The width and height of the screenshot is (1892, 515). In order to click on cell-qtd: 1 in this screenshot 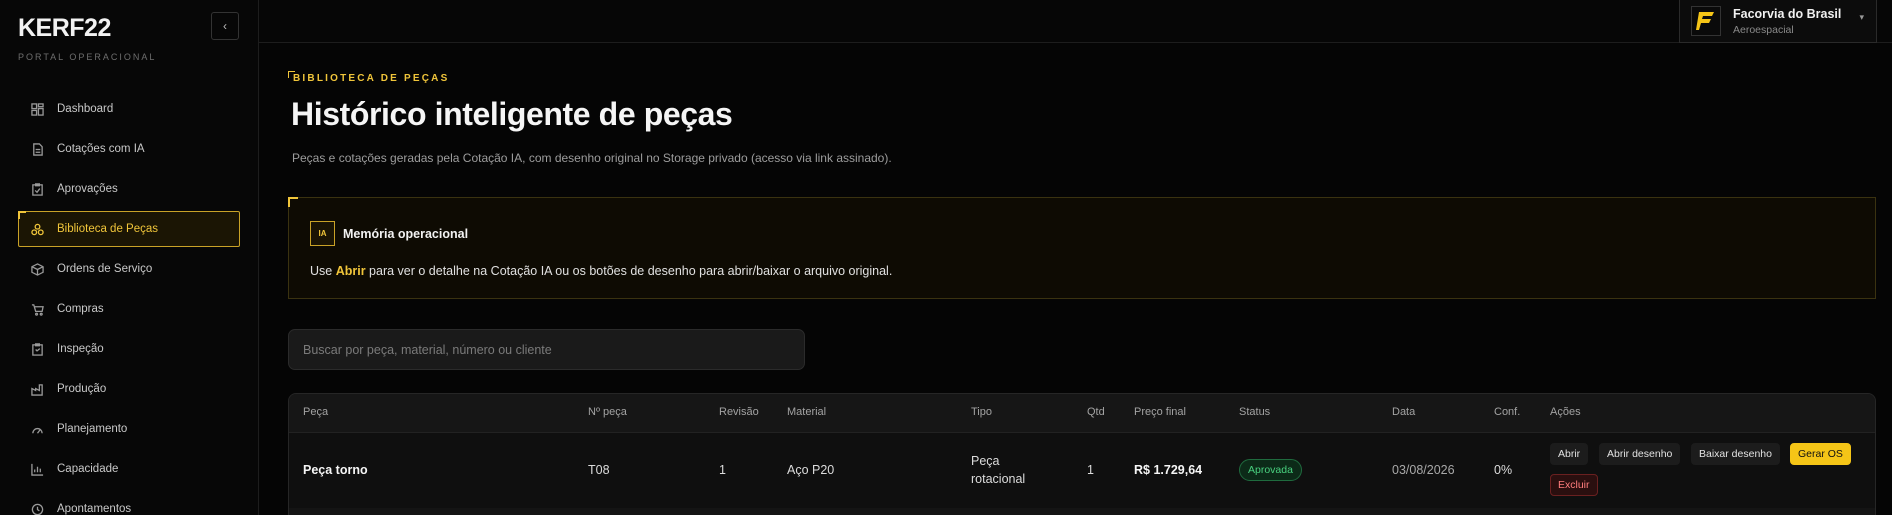, I will do `click(1090, 470)`.